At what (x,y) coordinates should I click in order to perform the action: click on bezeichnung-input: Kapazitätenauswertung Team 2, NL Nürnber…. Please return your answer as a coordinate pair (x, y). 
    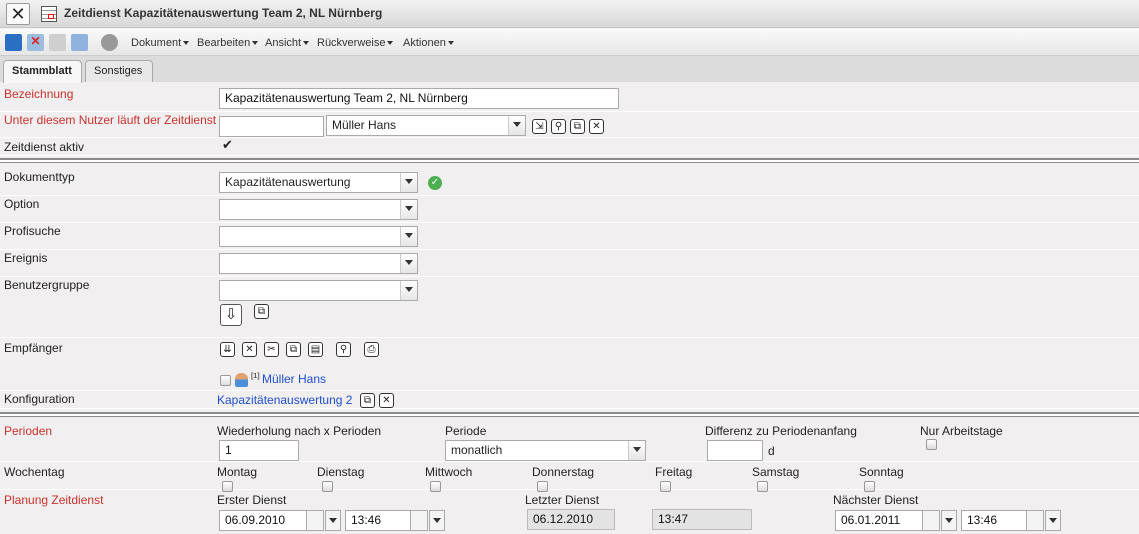
    Looking at the image, I should click on (419, 98).